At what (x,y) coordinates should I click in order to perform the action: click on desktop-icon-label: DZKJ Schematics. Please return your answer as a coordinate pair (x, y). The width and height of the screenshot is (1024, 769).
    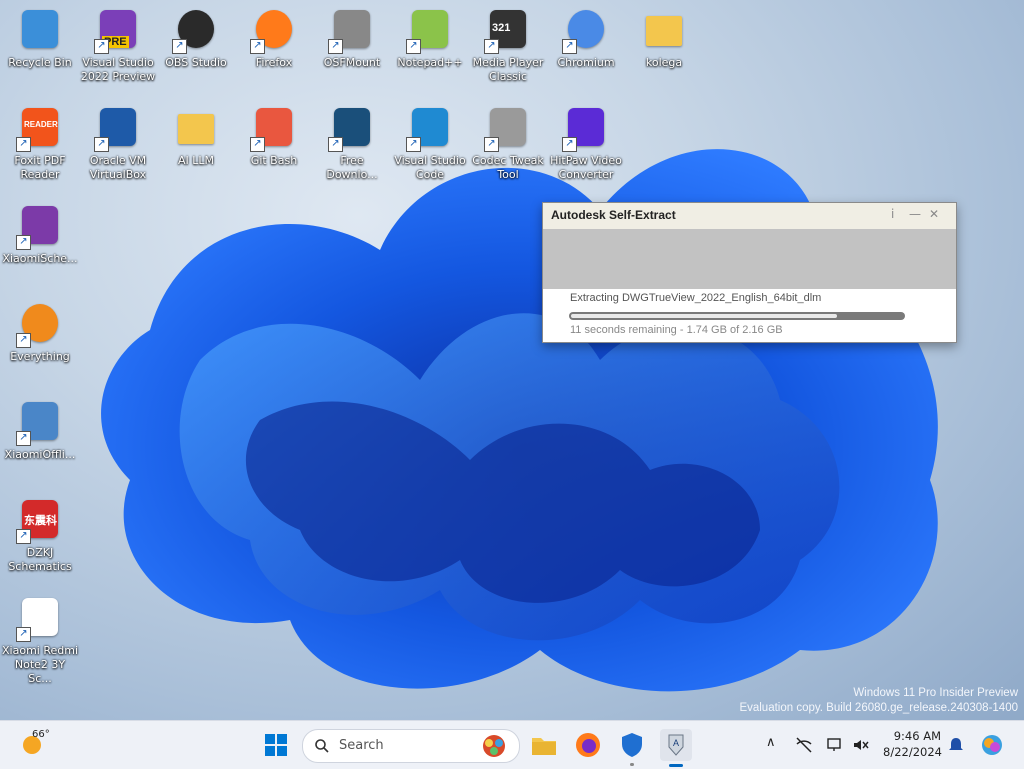
    Looking at the image, I should click on (40, 559).